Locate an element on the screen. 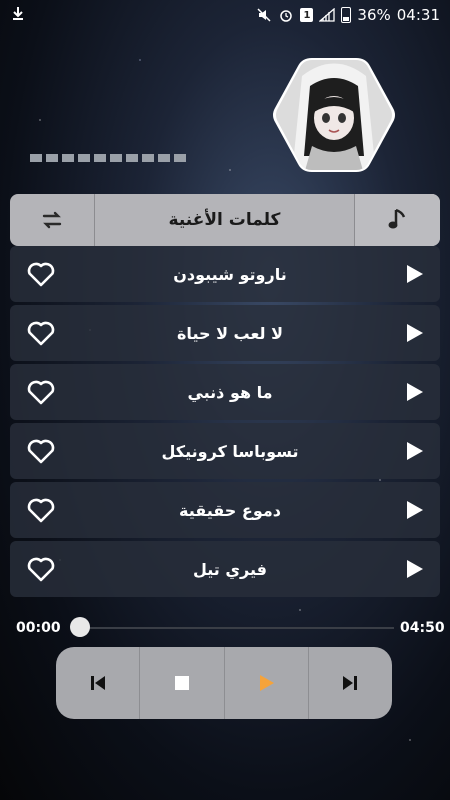  header-bar: كلمات الأغنية is located at coordinates (225, 220).